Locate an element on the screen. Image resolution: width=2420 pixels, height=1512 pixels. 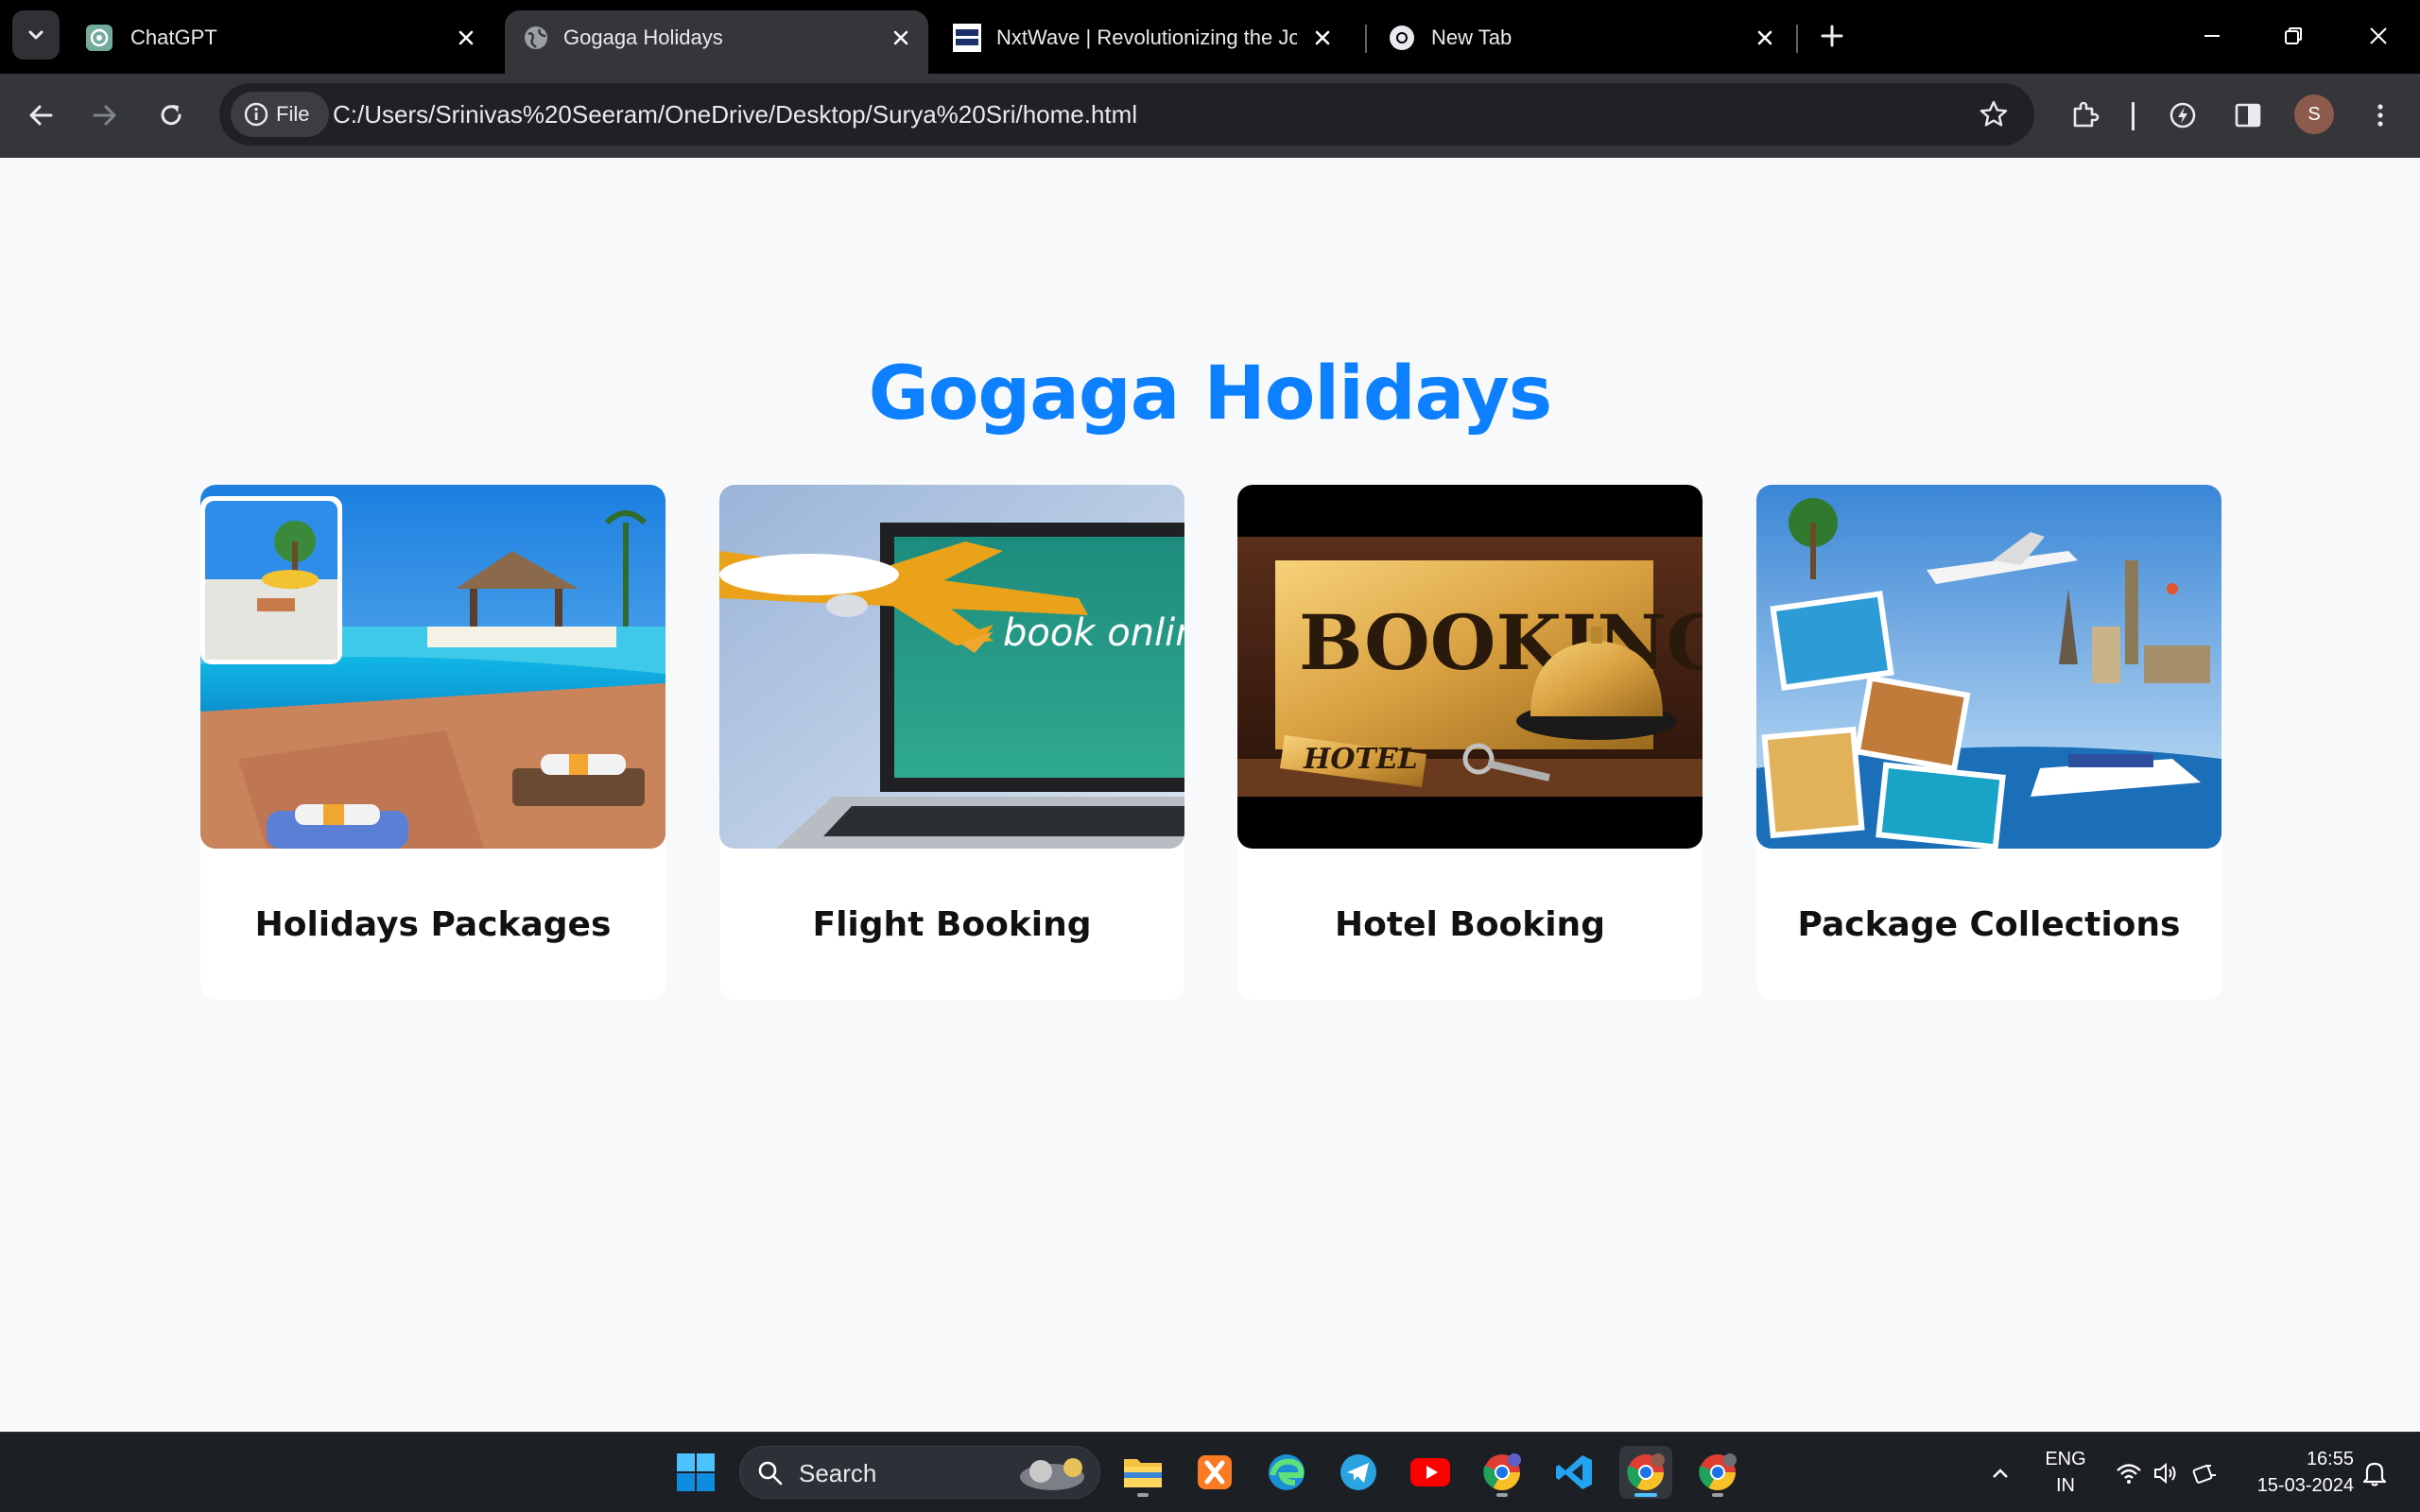
star-icon is located at coordinates (1993, 113).